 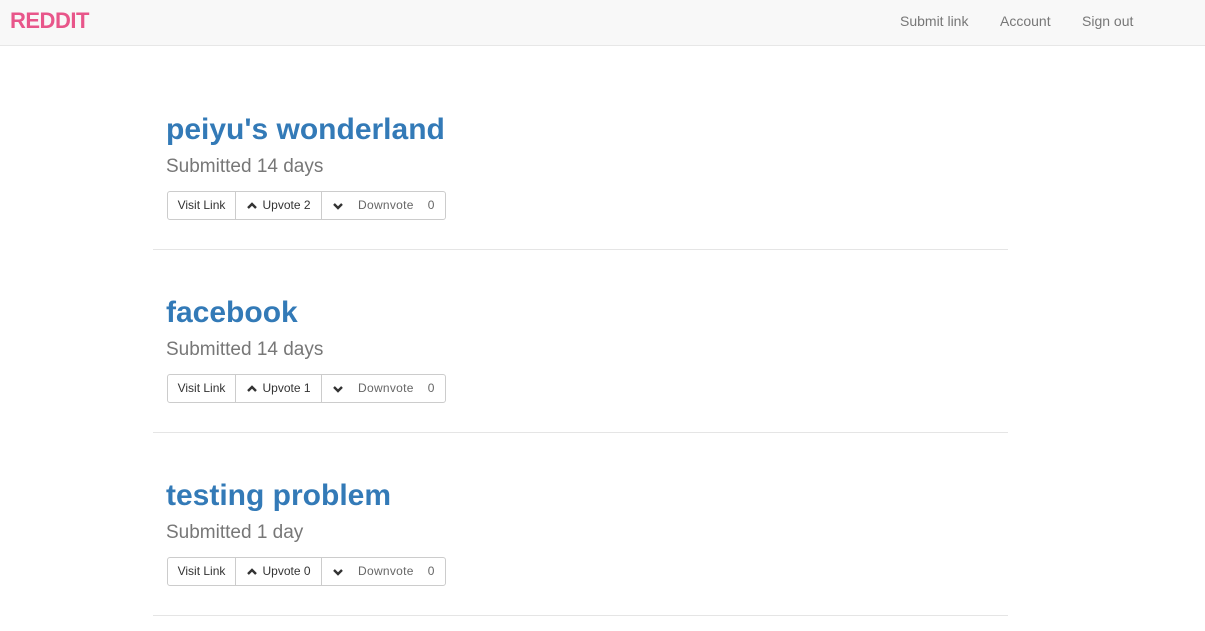 What do you see at coordinates (934, 21) in the screenshot?
I see `submit-link-nav: Submit link` at bounding box center [934, 21].